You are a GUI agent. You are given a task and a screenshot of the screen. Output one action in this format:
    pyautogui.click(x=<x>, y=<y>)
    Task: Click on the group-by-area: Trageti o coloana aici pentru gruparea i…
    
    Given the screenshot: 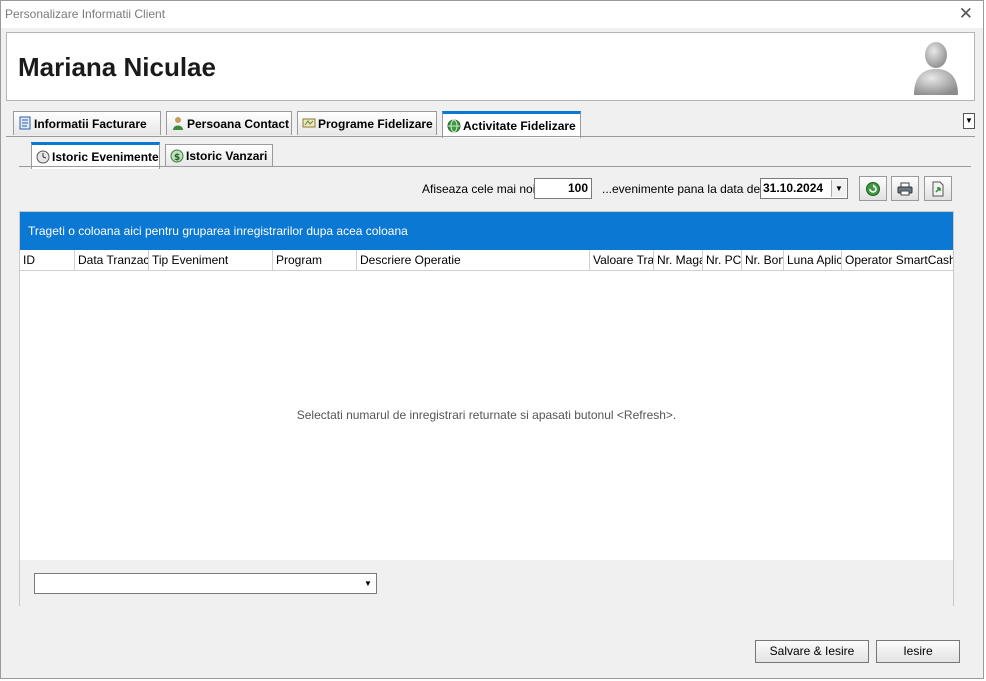 What is the action you would take?
    pyautogui.click(x=486, y=231)
    